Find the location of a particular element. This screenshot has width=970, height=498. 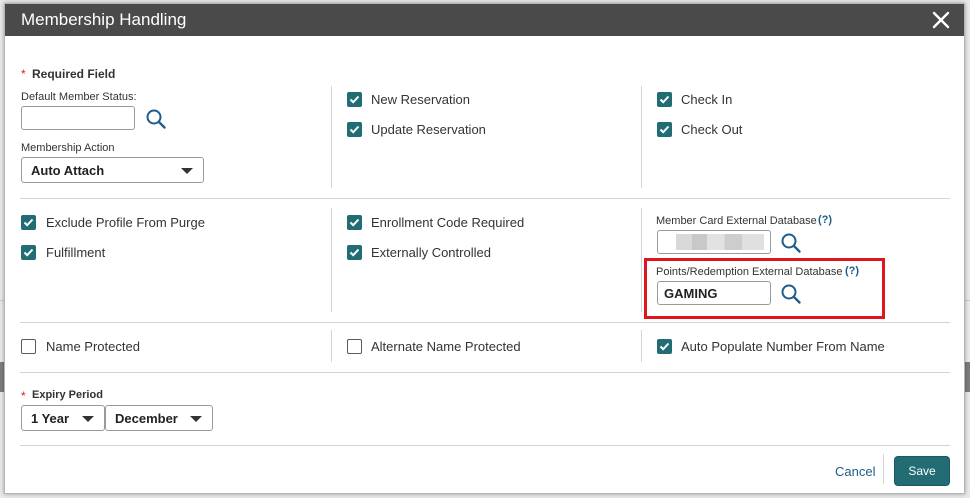

required-star: * is located at coordinates (23, 74).